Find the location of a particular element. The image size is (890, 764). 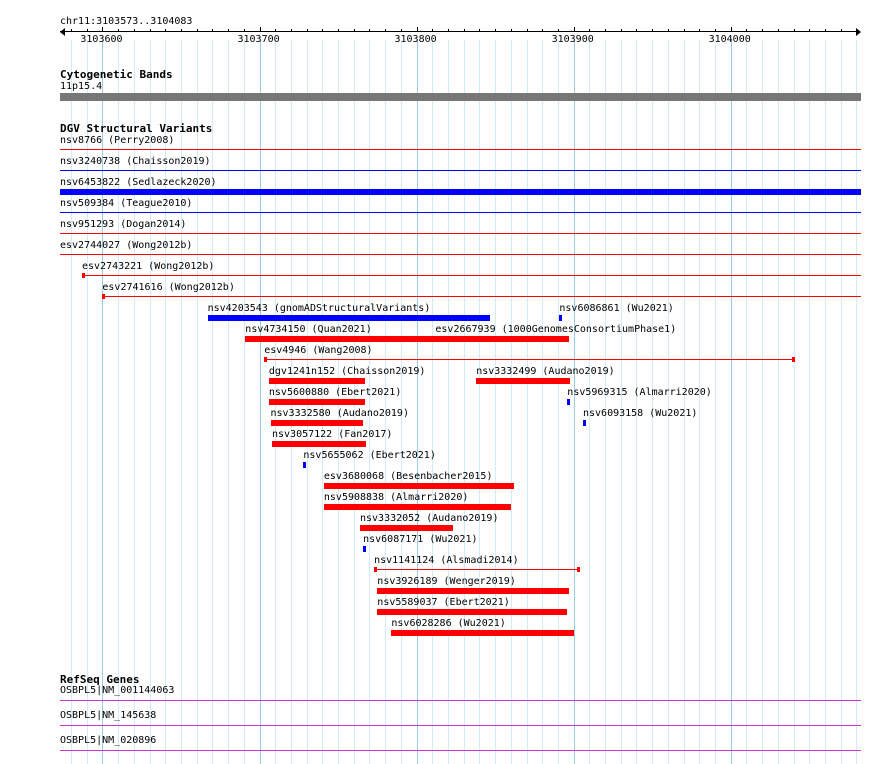

cytoband-bar is located at coordinates (460, 97).